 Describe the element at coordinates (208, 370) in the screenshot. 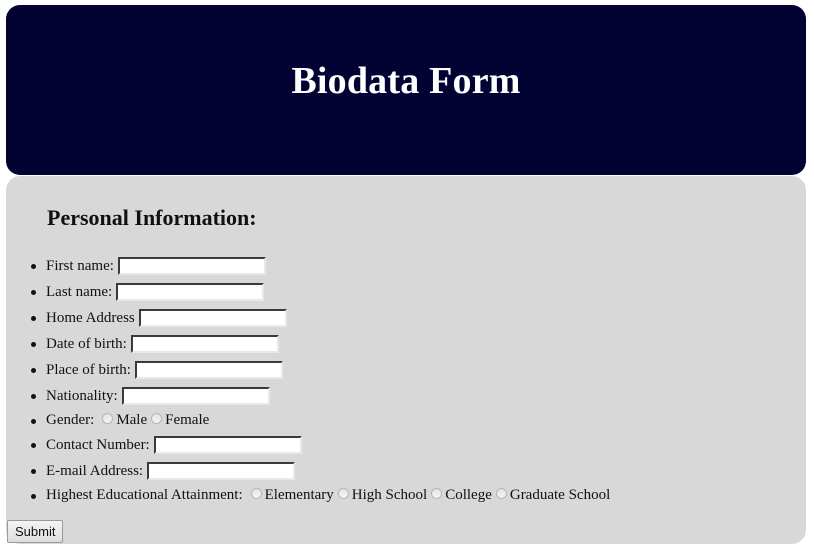

I see `place-of-birth-input` at that location.